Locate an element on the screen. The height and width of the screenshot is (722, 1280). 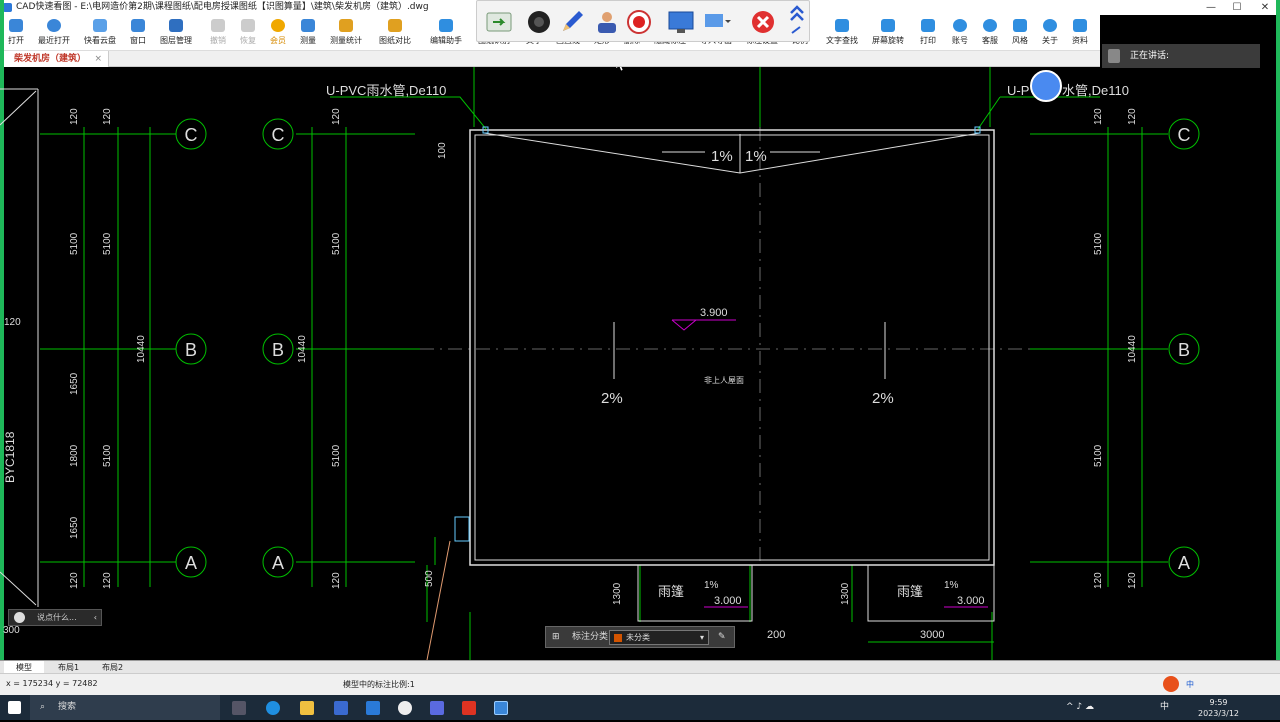
window-icon is located at coordinates (138, 25).